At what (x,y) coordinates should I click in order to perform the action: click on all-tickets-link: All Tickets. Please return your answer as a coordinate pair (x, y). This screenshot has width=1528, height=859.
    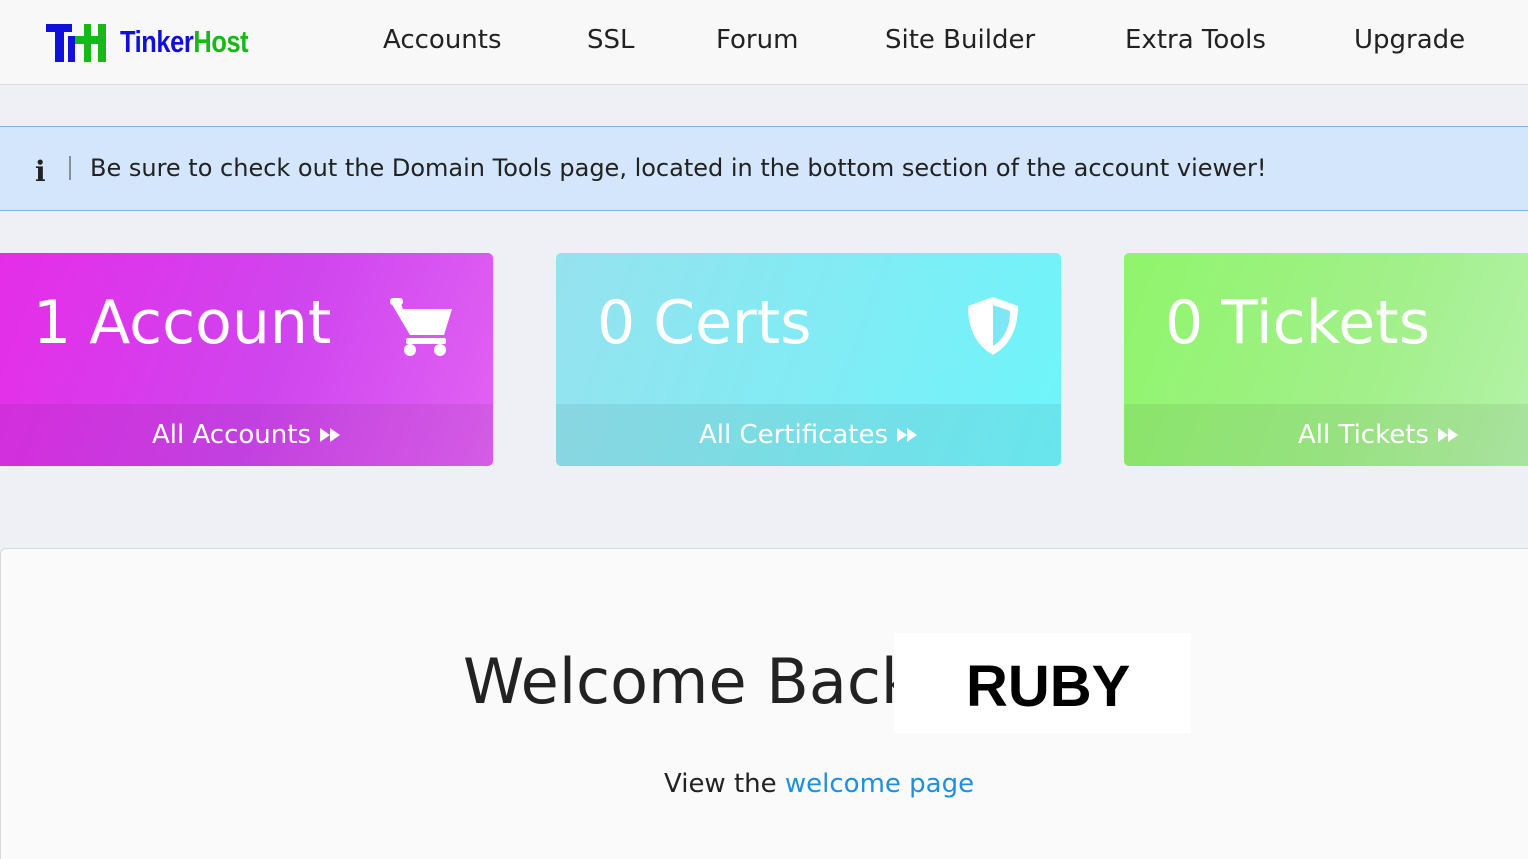
    Looking at the image, I should click on (1326, 435).